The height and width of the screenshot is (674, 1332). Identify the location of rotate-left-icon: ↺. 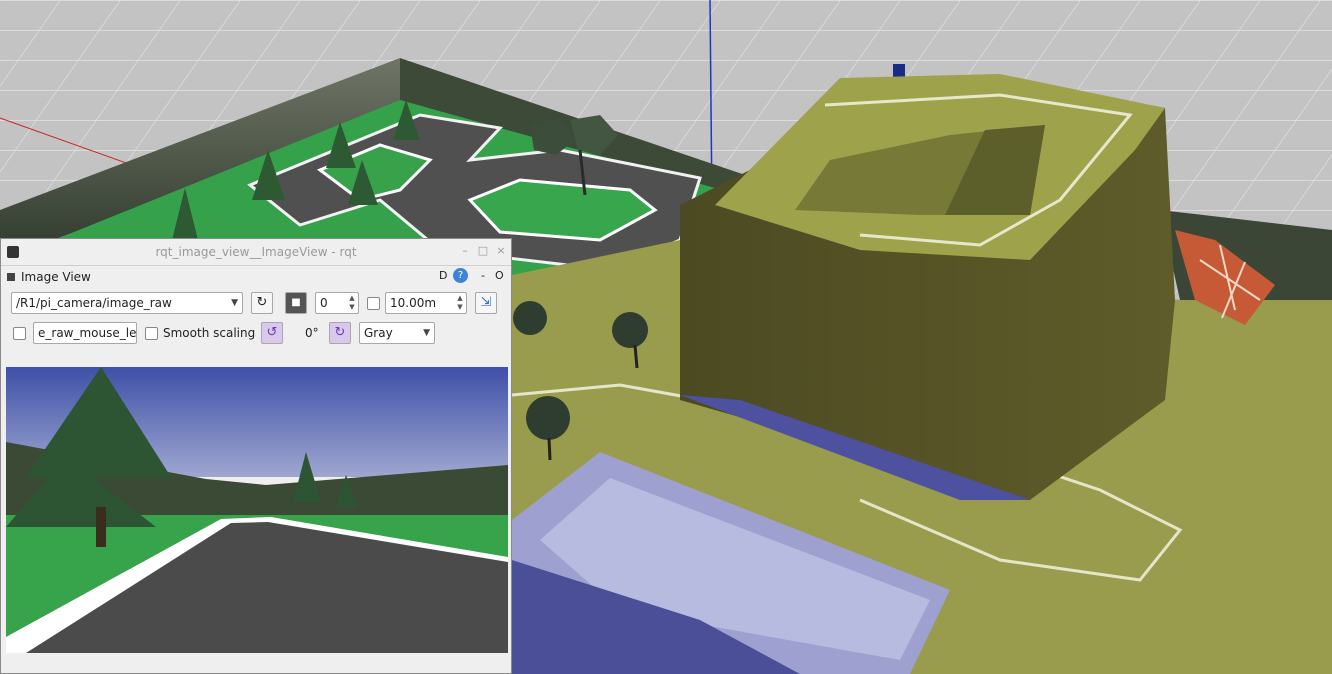
(272, 332).